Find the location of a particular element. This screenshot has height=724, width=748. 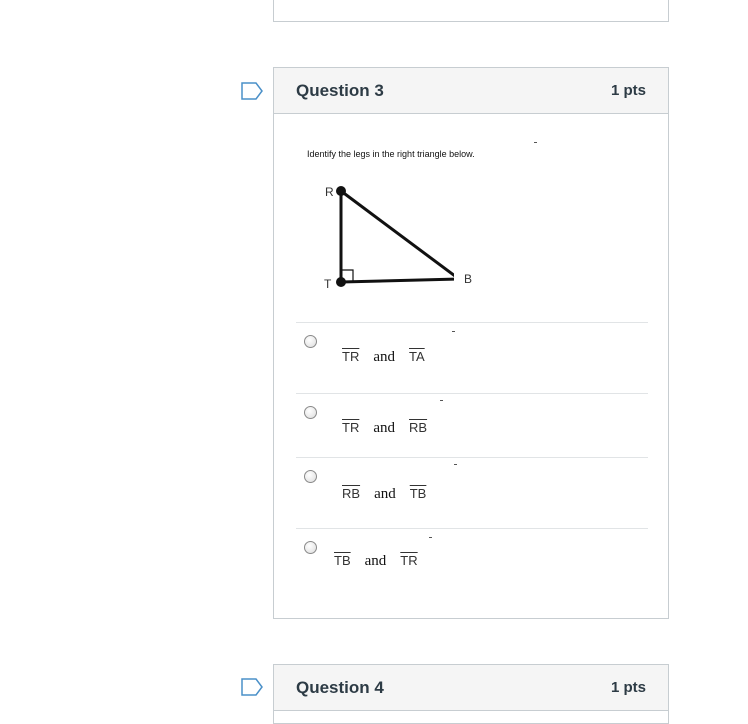

question-title: Question 4 is located at coordinates (340, 687).